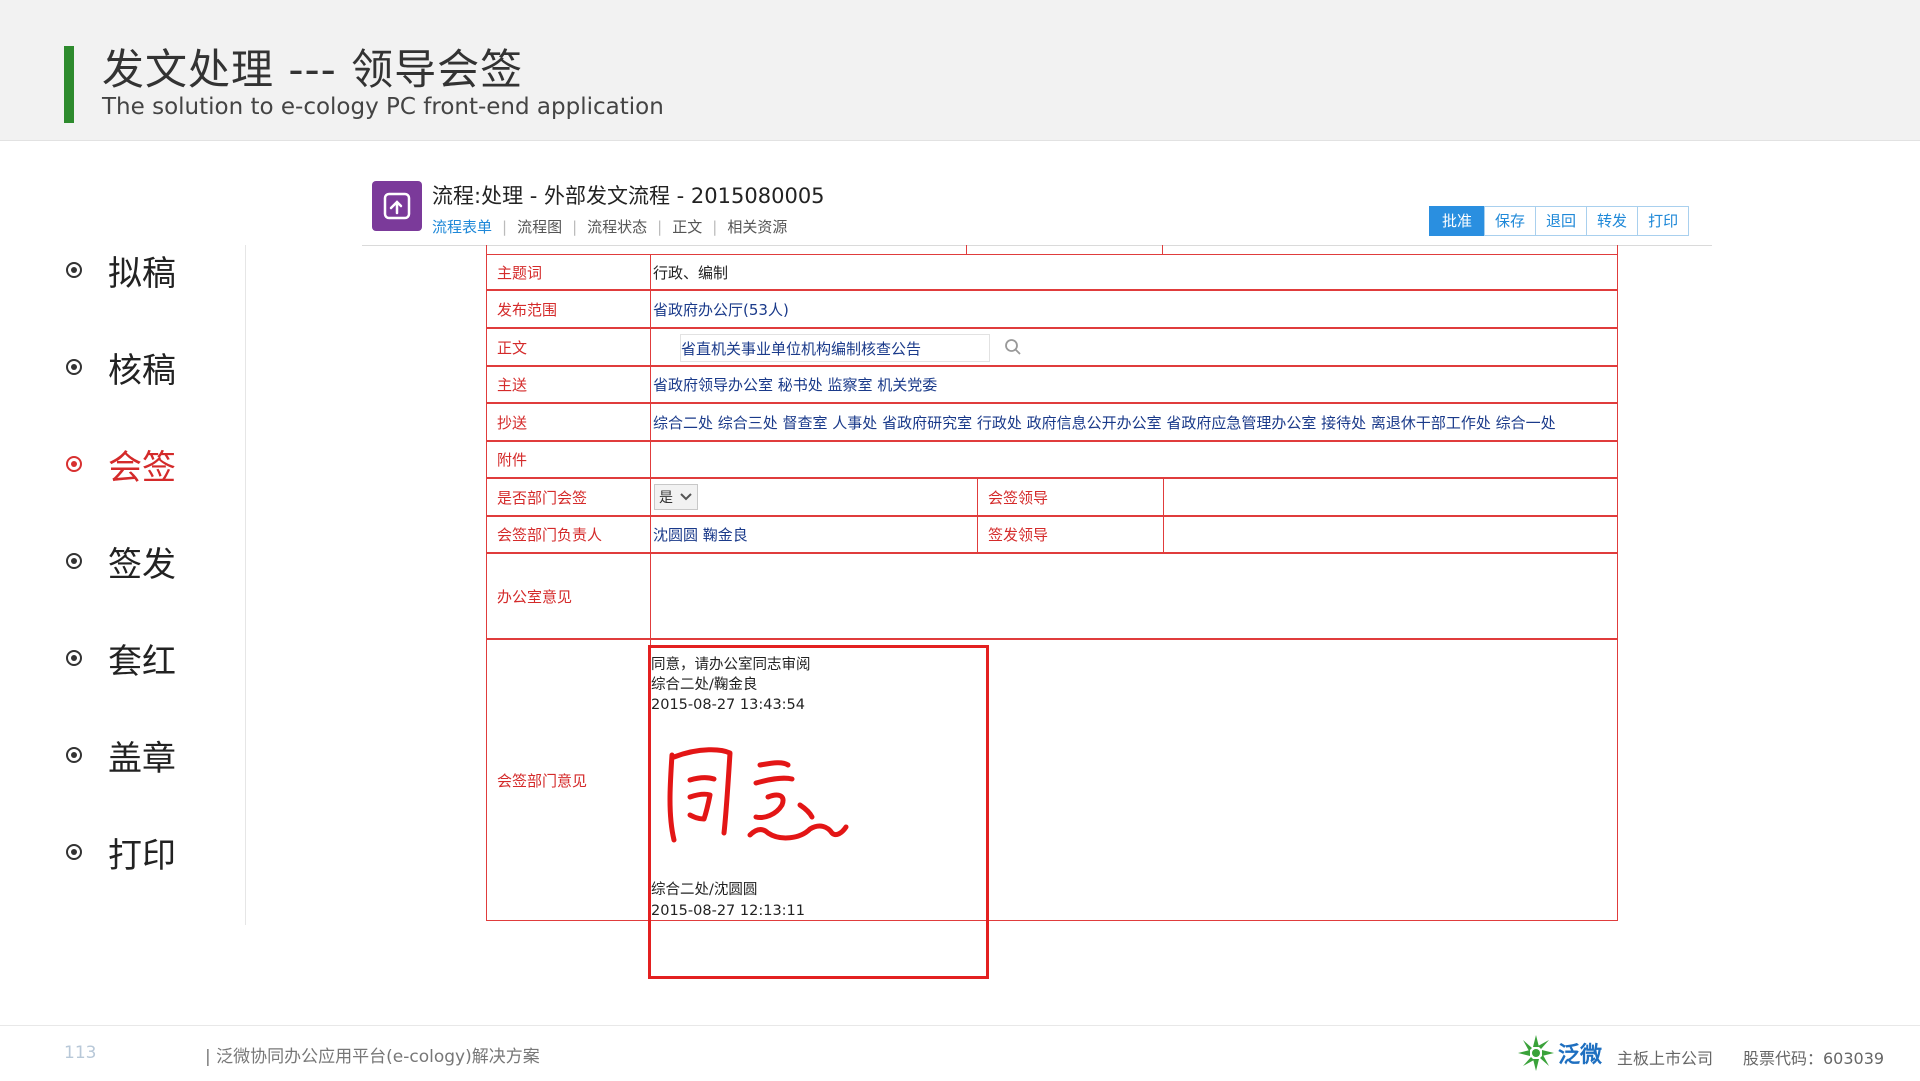 The width and height of the screenshot is (1920, 1081). Describe the element at coordinates (1663, 221) in the screenshot. I see `print-button: 打印` at that location.